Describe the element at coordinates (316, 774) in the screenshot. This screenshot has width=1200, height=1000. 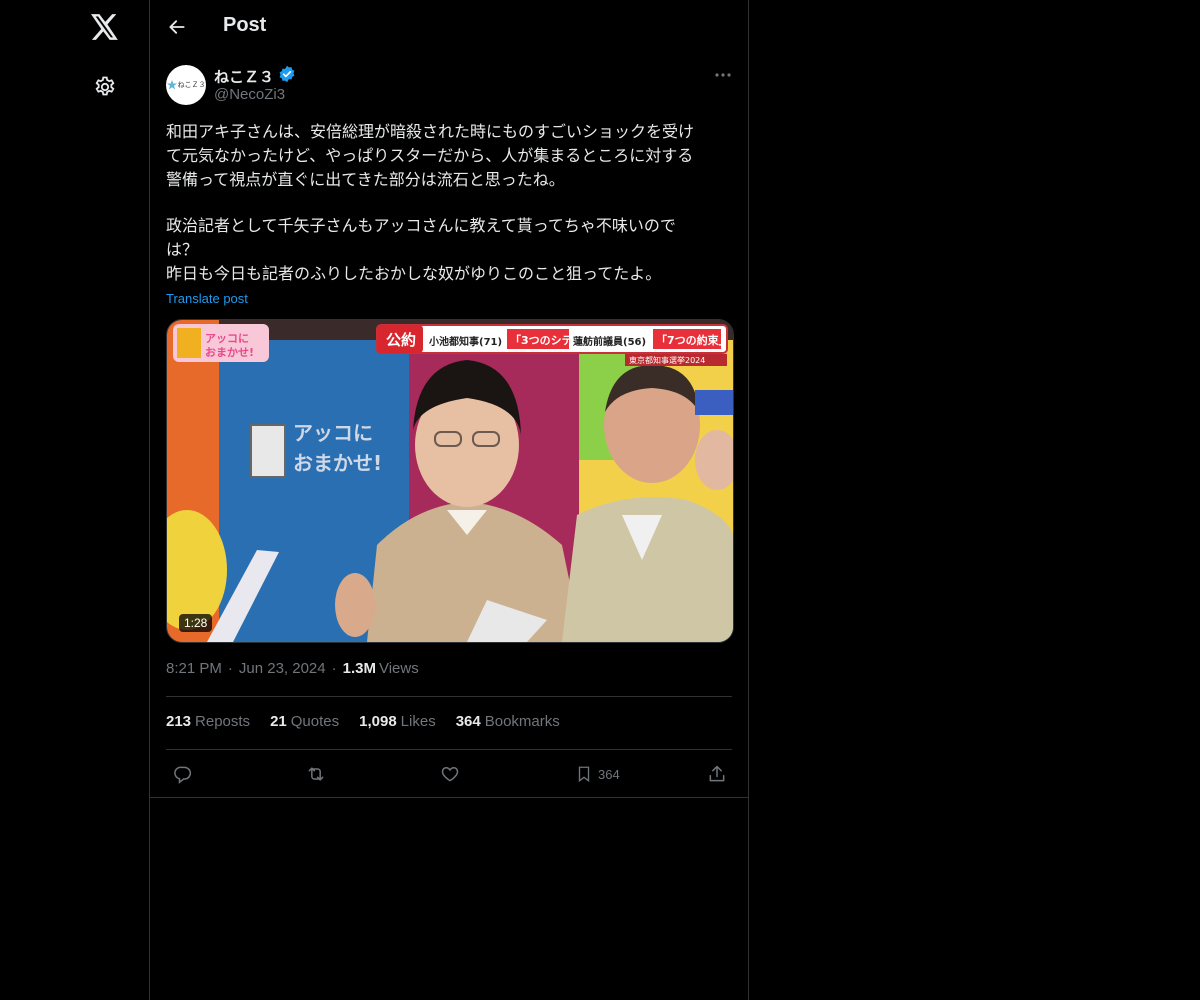
I see `repost-icon` at that location.